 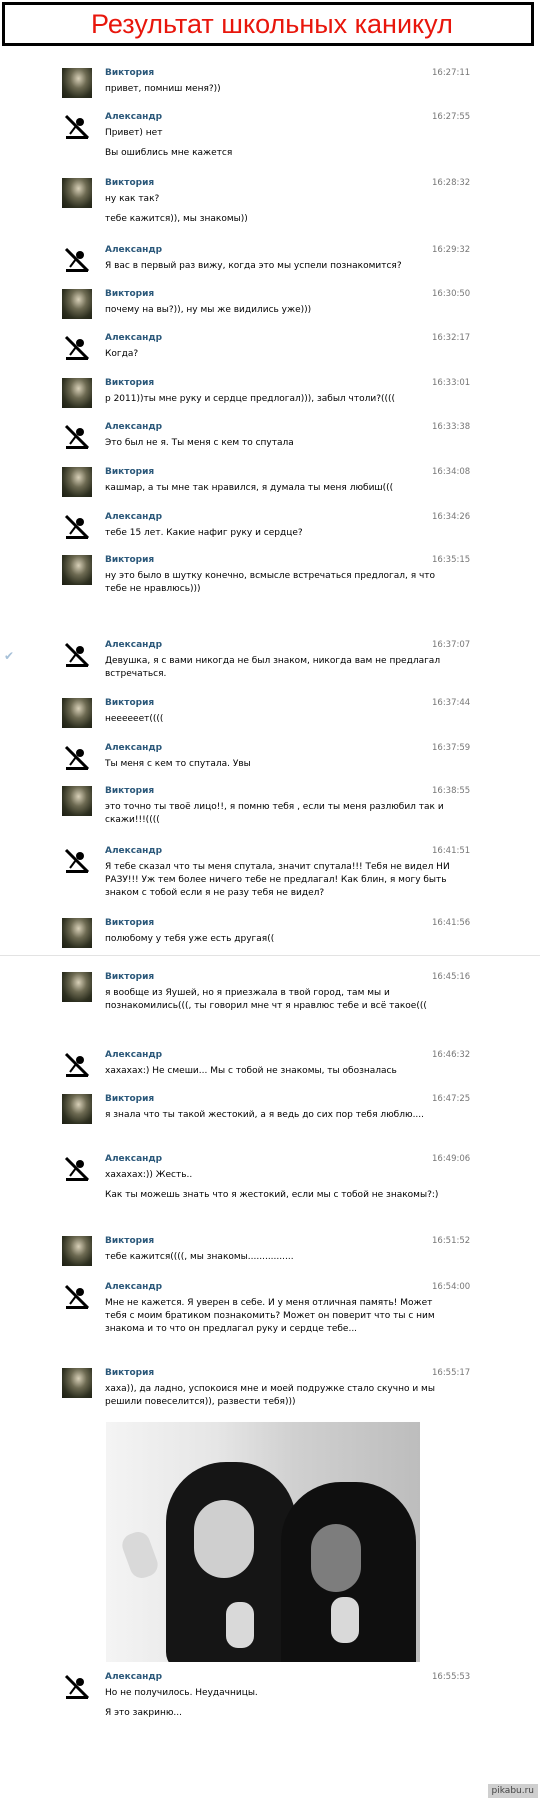 What do you see at coordinates (451, 560) in the screenshot?
I see `timestamp: 16:35:15` at bounding box center [451, 560].